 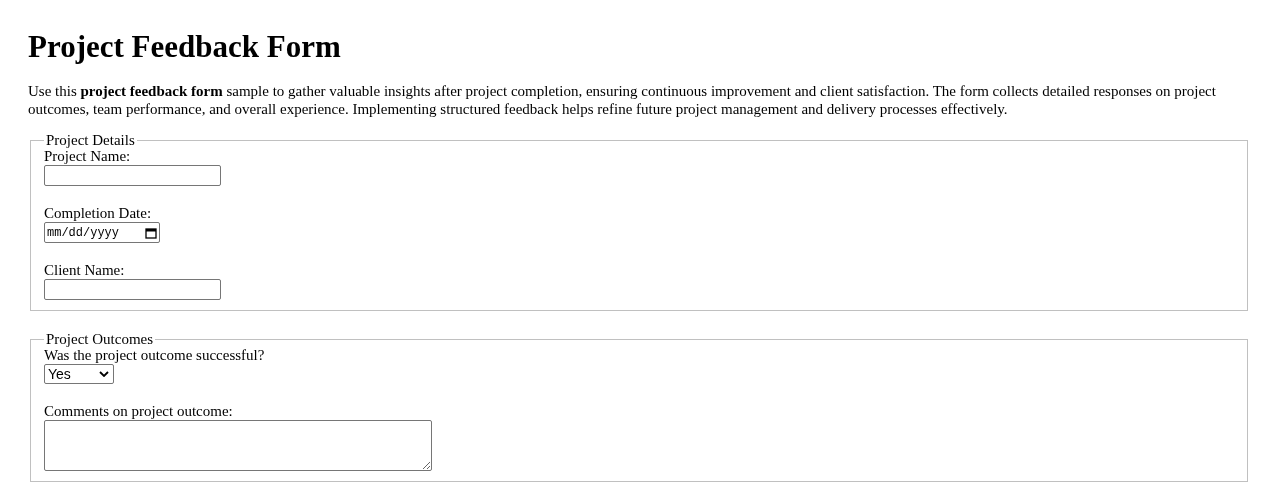 What do you see at coordinates (90, 140) in the screenshot?
I see `section-legend: Project Details` at bounding box center [90, 140].